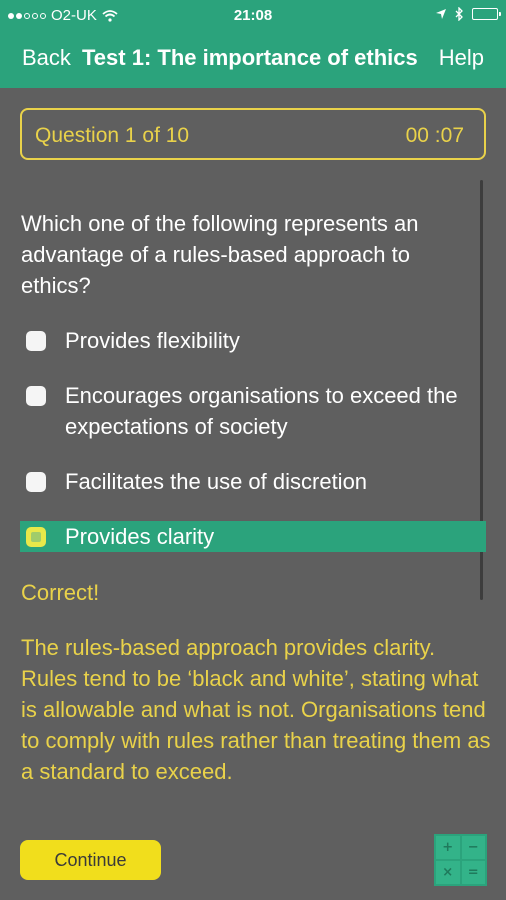 Image resolution: width=506 pixels, height=900 pixels. What do you see at coordinates (90, 860) in the screenshot?
I see `continue-button: Continue` at bounding box center [90, 860].